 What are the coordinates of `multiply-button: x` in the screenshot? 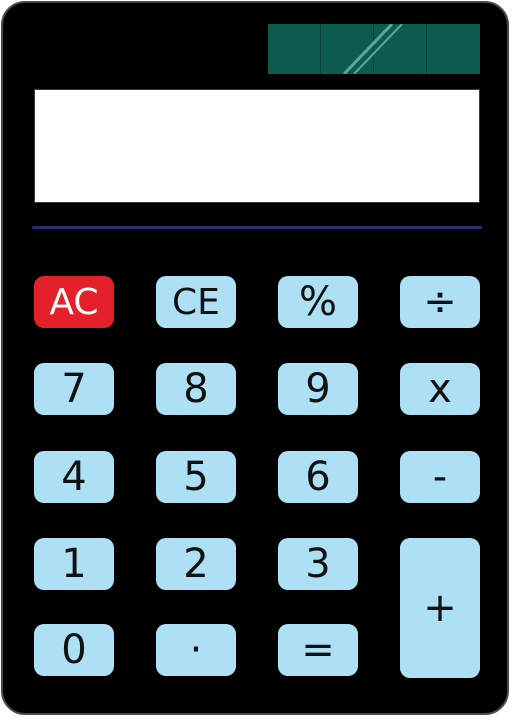 It's located at (440, 389).